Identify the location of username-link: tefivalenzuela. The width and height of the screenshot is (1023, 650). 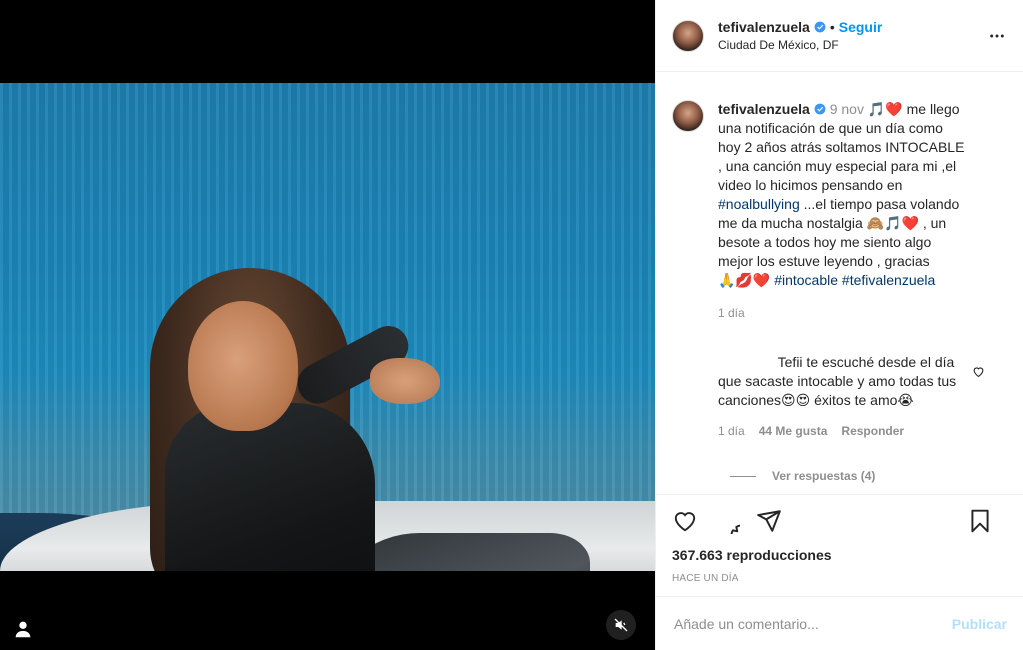
(764, 27).